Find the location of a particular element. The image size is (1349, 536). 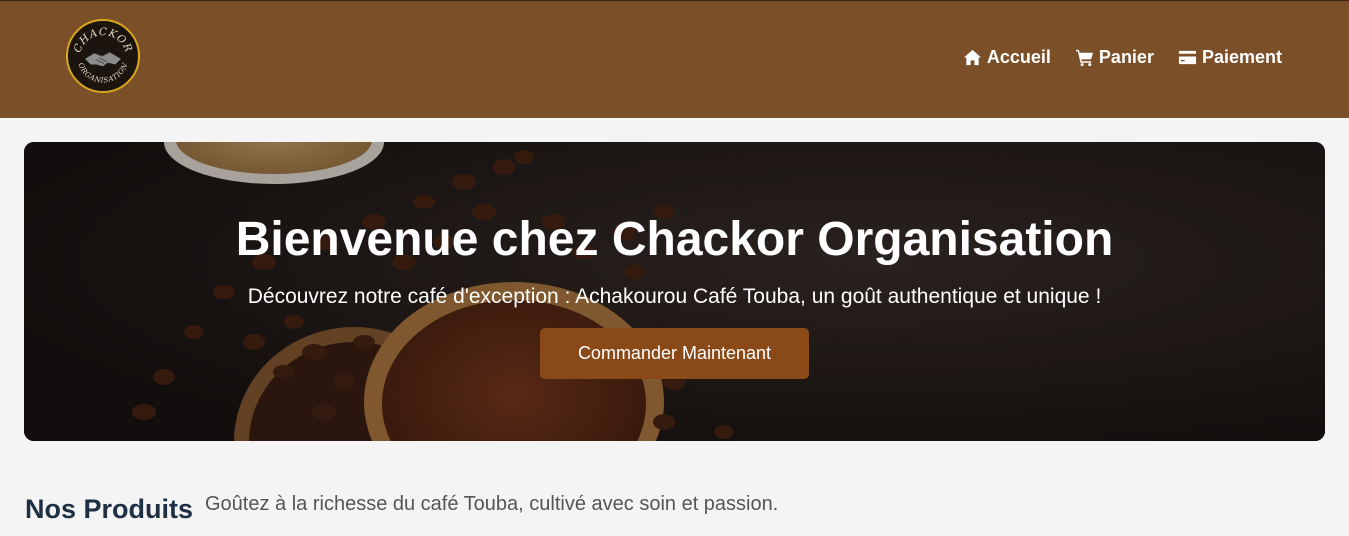

main-nav: Accueil Panier Paiement is located at coordinates (1122, 57).